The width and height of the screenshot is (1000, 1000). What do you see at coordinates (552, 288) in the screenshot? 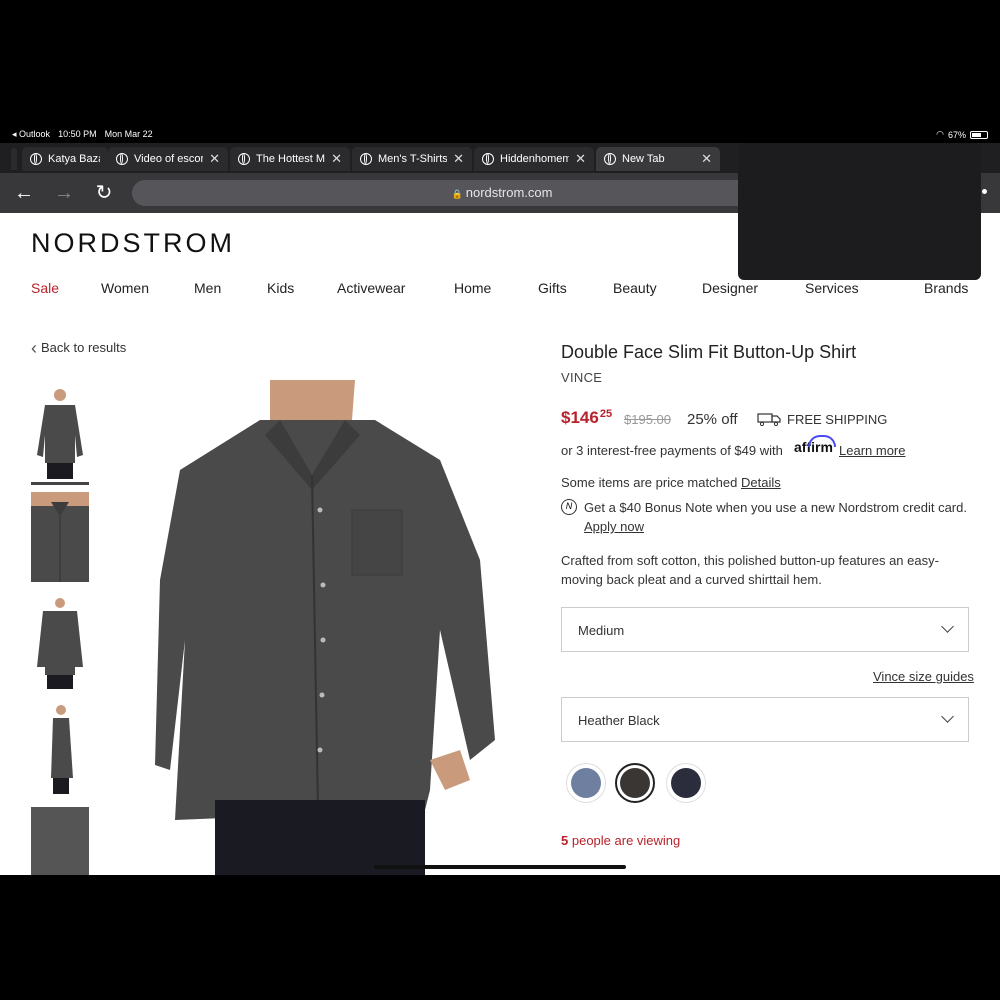
I see `nav-gifts: Gifts` at bounding box center [552, 288].